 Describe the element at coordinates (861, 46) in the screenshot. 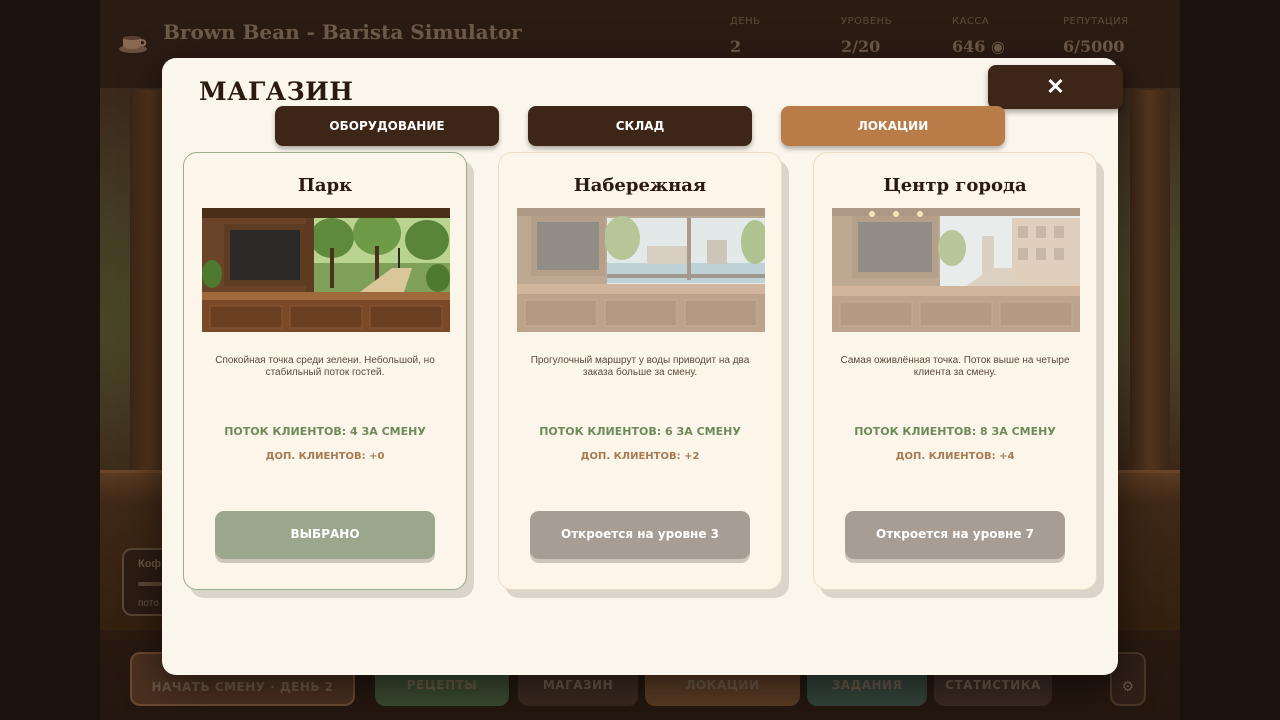

I see `stat-value: 2/20` at that location.